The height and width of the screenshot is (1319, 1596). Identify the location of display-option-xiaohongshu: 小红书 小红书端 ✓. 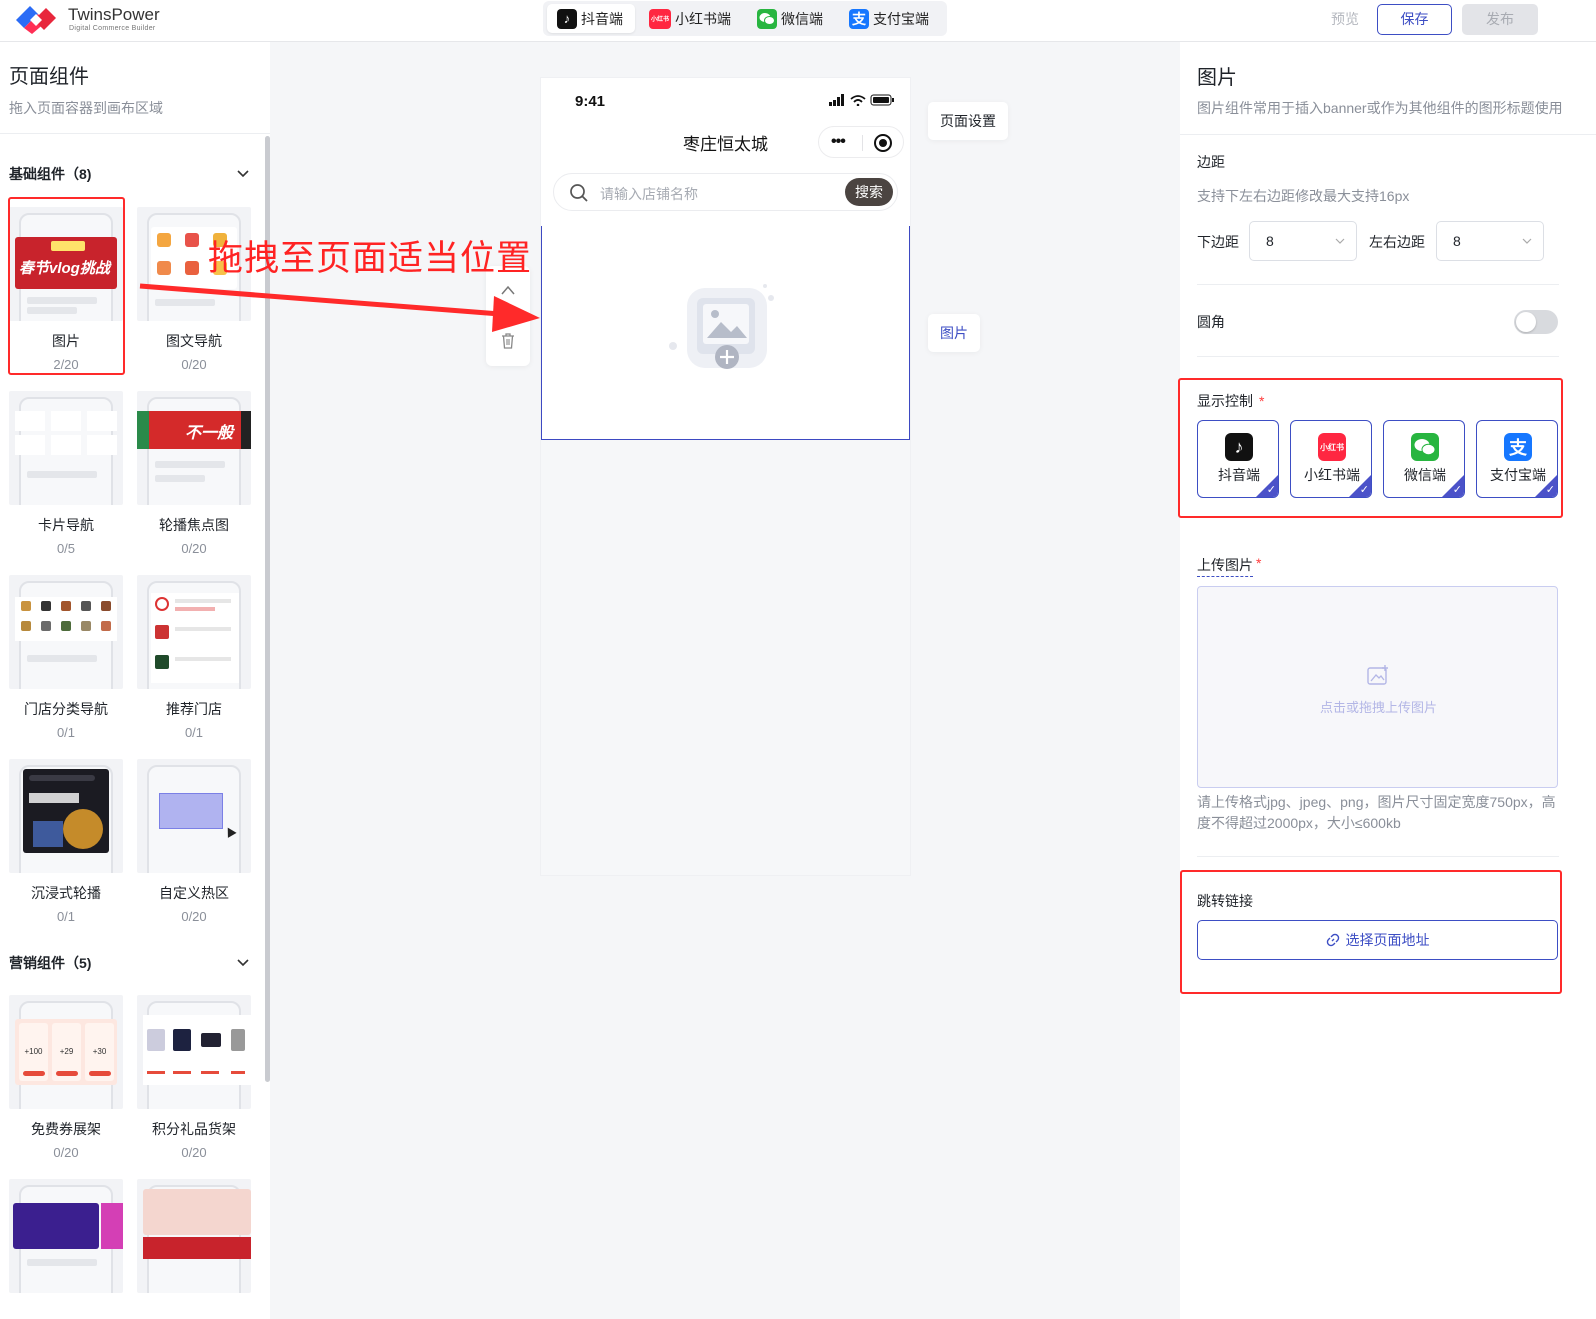
(1331, 459).